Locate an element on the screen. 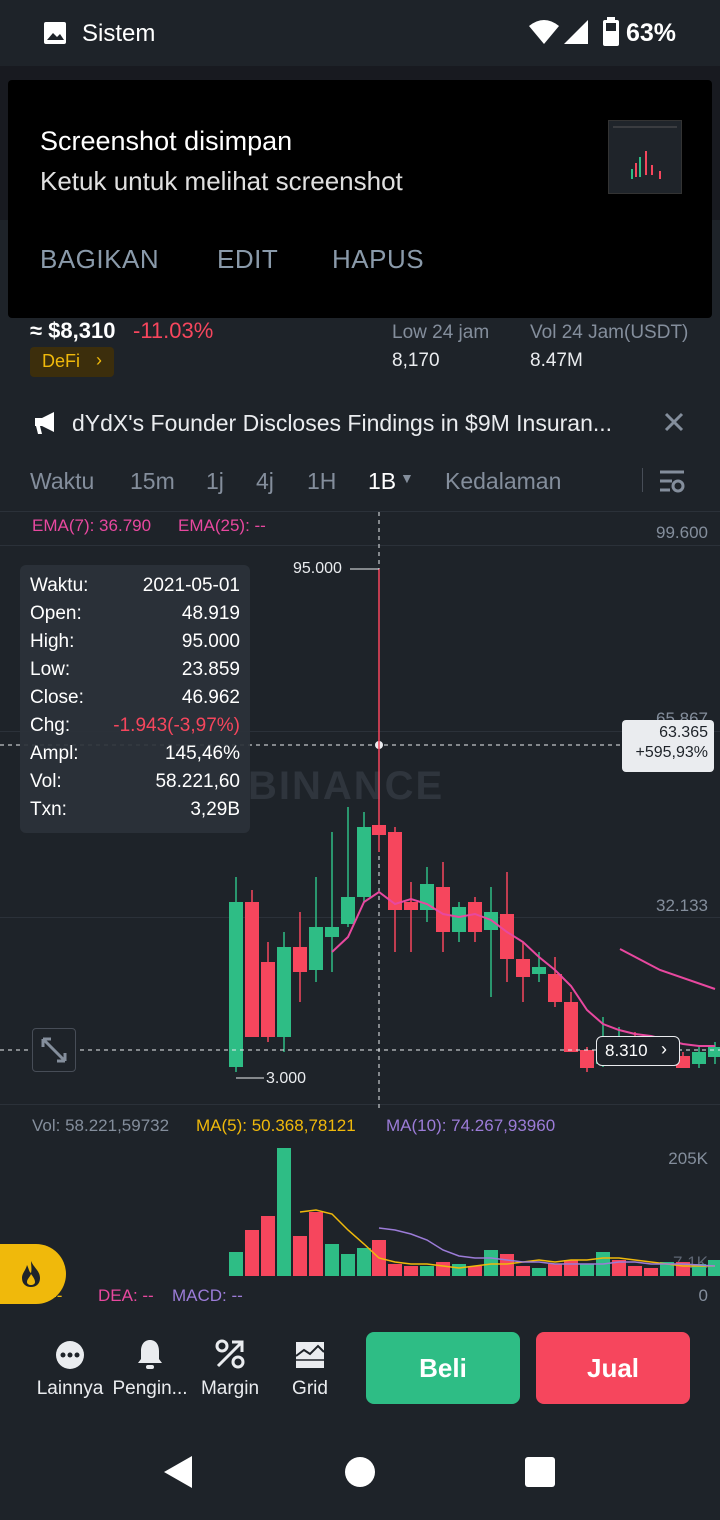 This screenshot has height=1520, width=720. tab-1b: 1B is located at coordinates (382, 481).